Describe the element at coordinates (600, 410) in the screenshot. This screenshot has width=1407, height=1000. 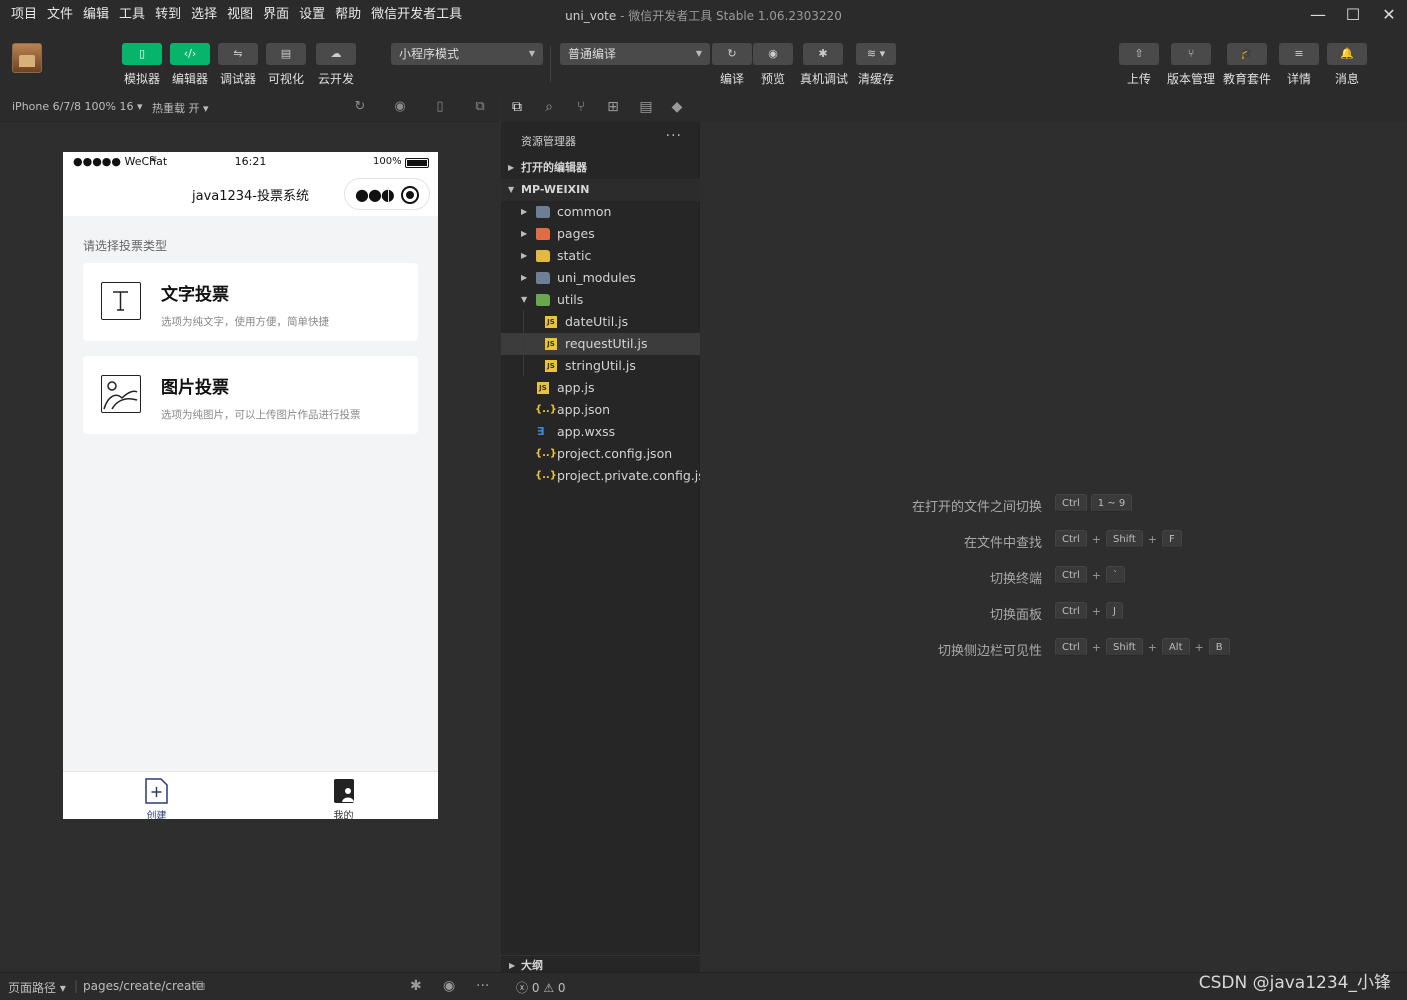
I see `tree-item-app-json: {..} app.json` at that location.